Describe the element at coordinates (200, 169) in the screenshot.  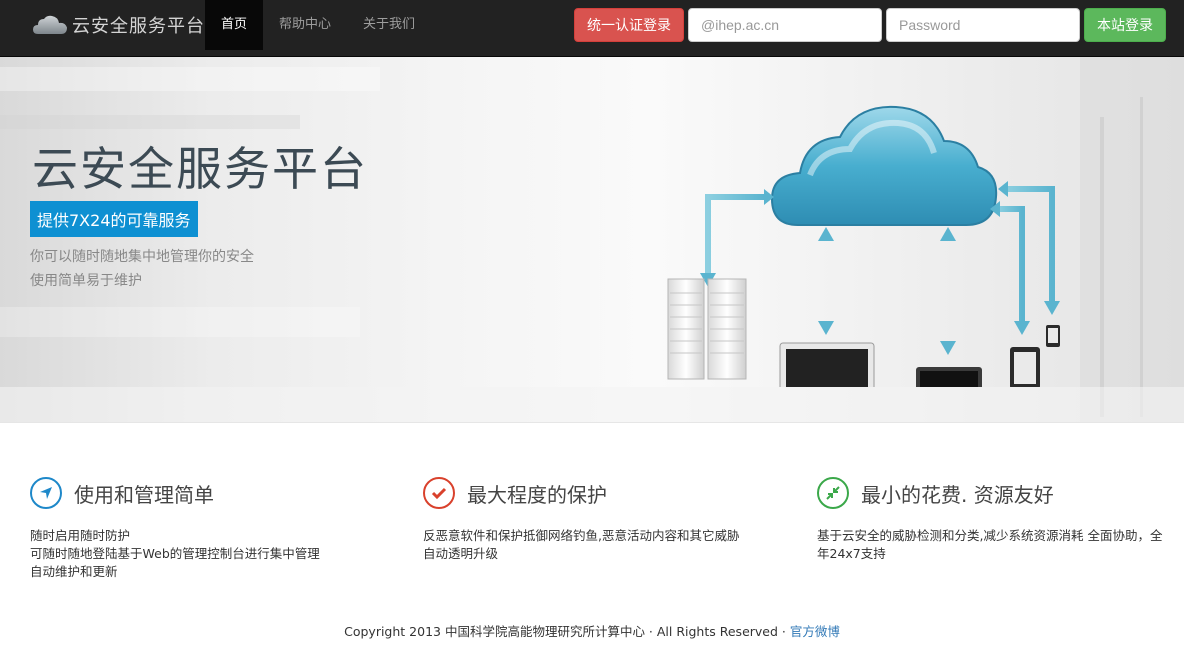
I see `hero-title: 云安全服务平台` at that location.